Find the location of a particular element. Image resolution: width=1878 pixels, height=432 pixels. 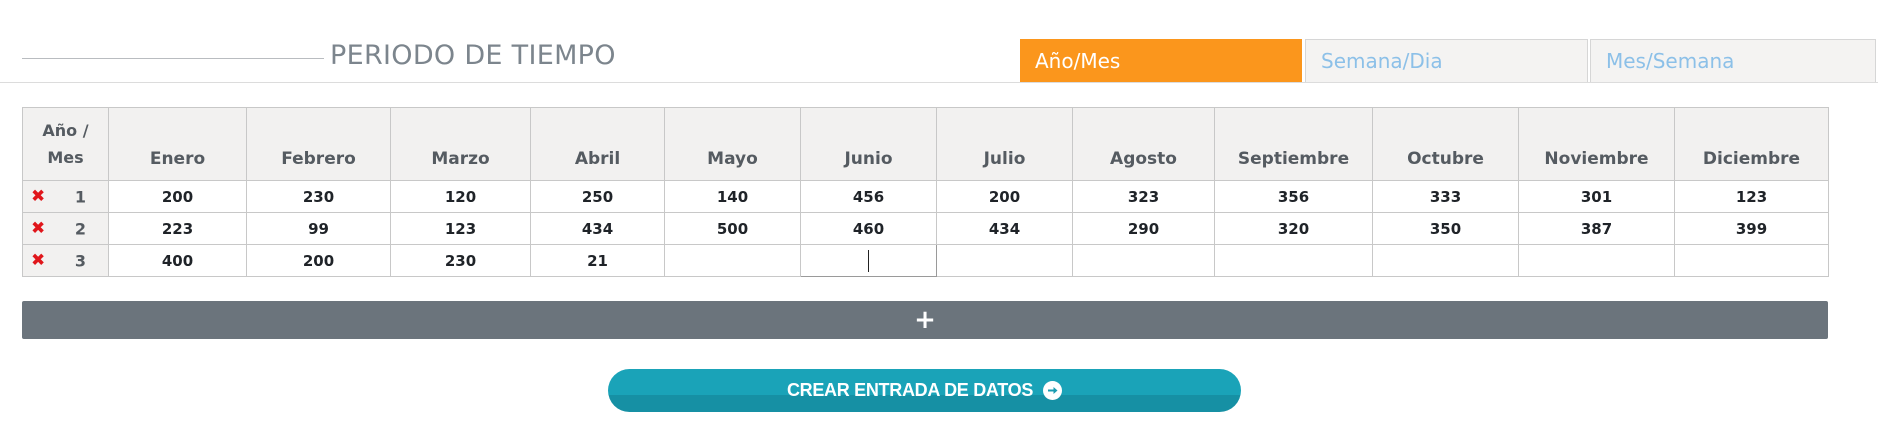

table-cell: 223 is located at coordinates (177, 228).